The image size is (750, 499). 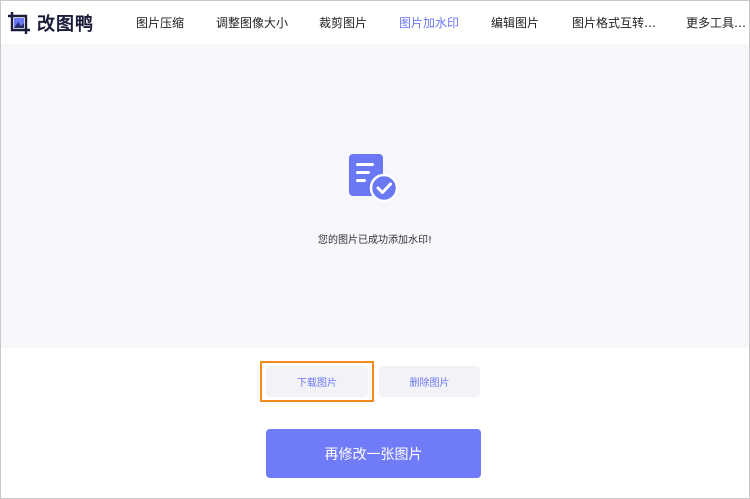 I want to click on nav-image-compress: 图片压缩, so click(x=160, y=22).